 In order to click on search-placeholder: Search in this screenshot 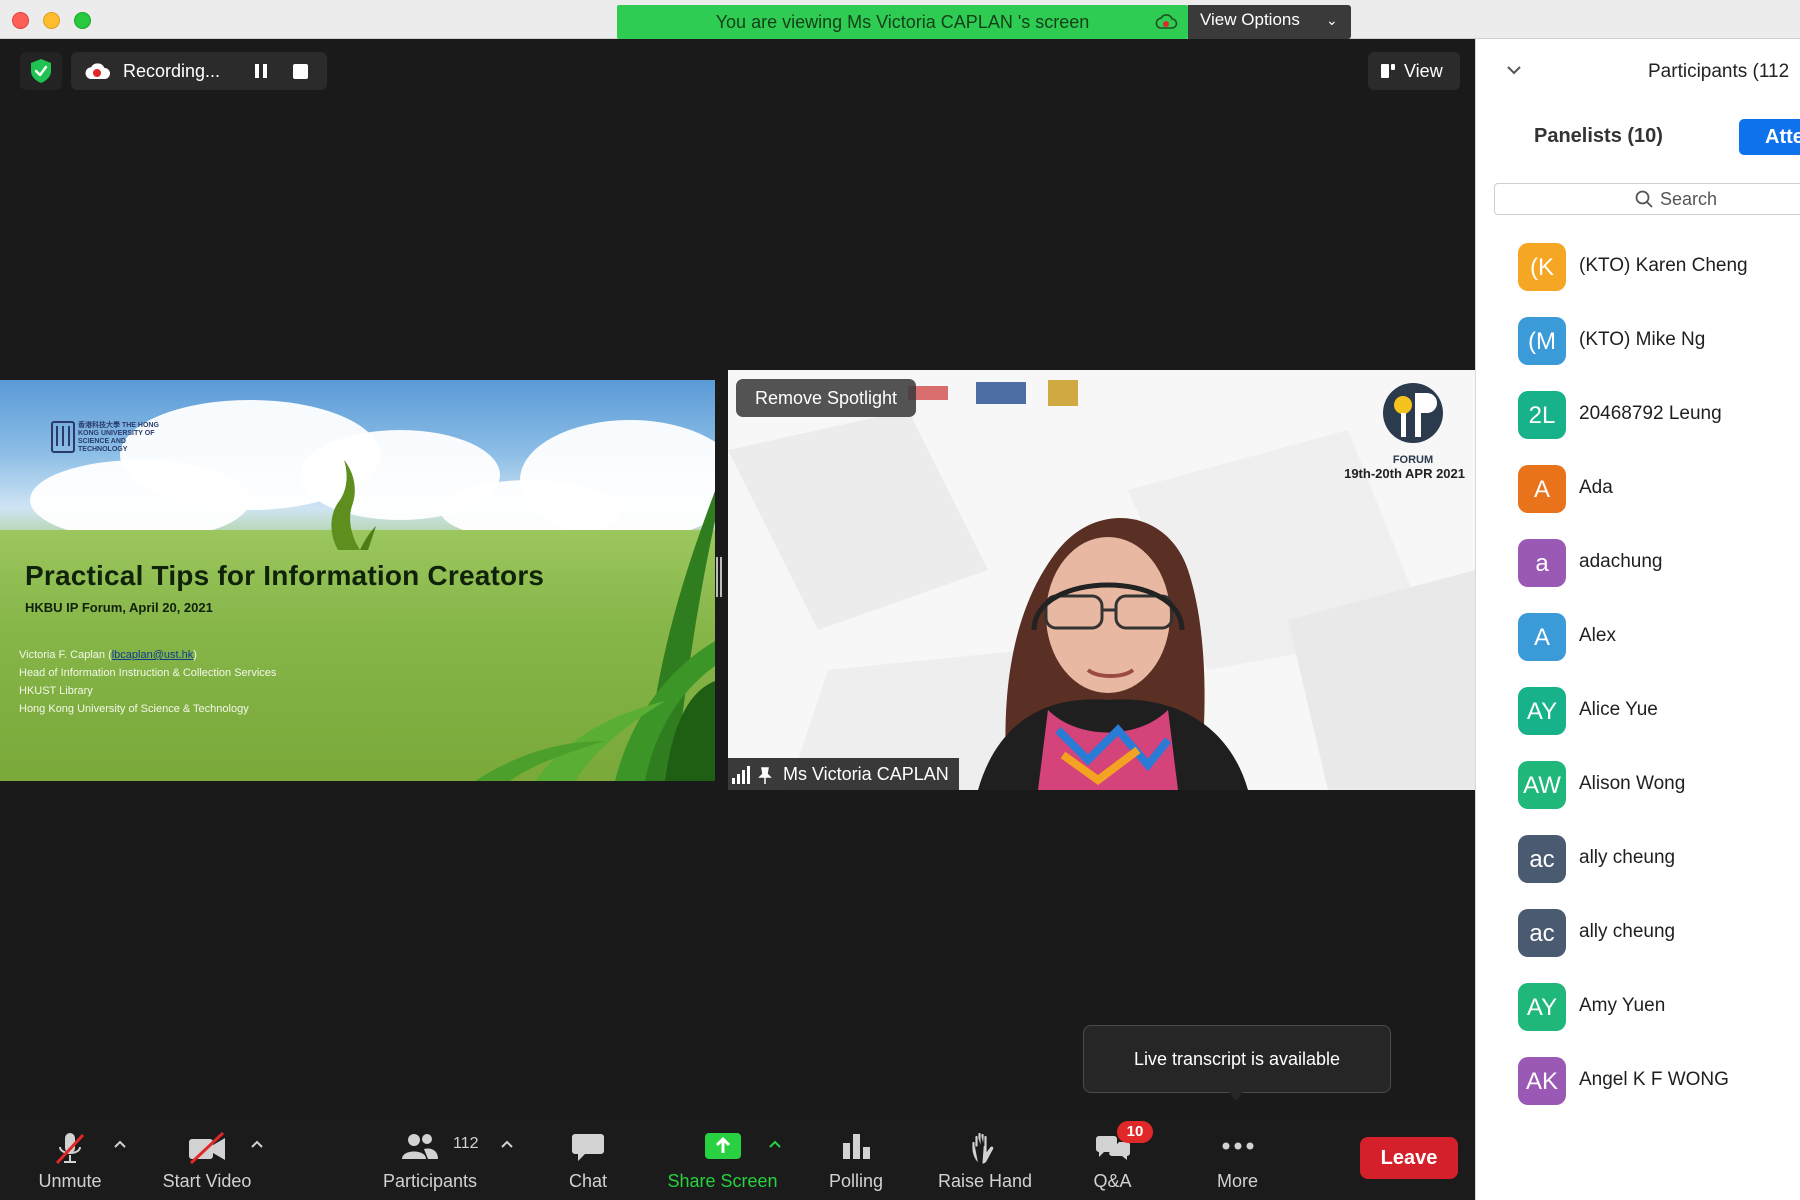, I will do `click(1689, 199)`.